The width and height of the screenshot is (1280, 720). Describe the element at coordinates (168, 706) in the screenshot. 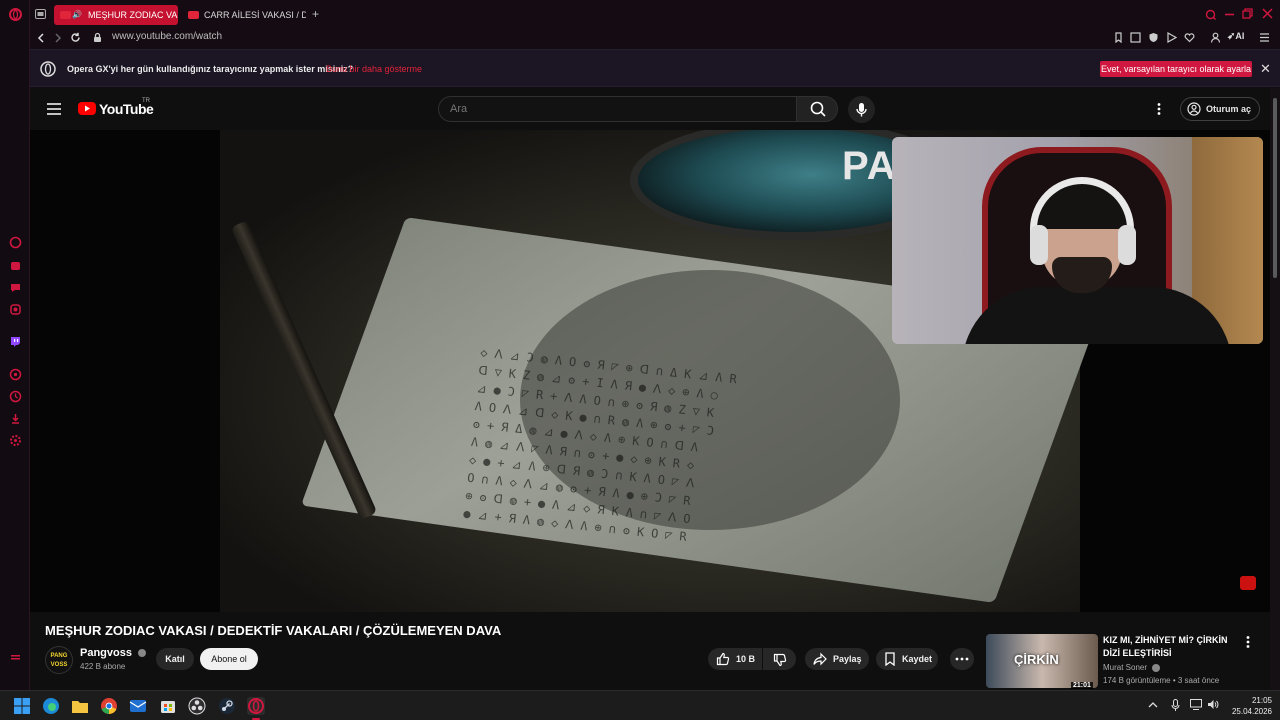

I see `store-icon` at that location.